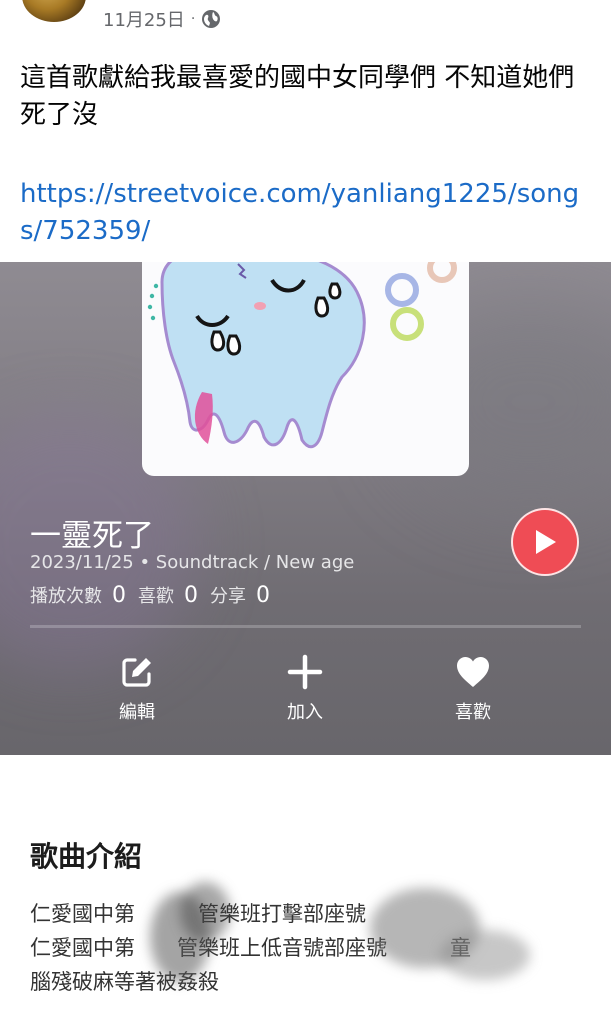  Describe the element at coordinates (228, 596) in the screenshot. I see `stat-label-shares: 分享` at that location.